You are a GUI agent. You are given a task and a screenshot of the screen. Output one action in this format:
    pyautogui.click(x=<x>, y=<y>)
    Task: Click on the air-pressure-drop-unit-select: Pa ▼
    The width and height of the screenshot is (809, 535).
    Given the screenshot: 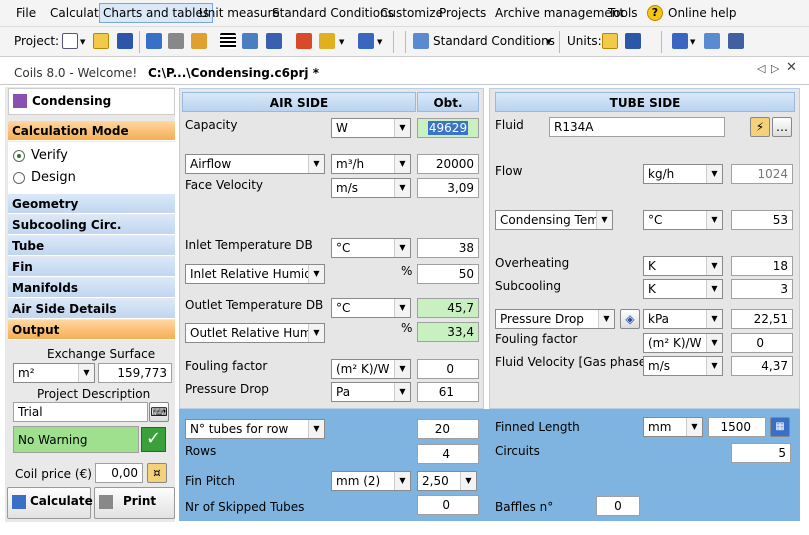 What is the action you would take?
    pyautogui.click(x=371, y=392)
    